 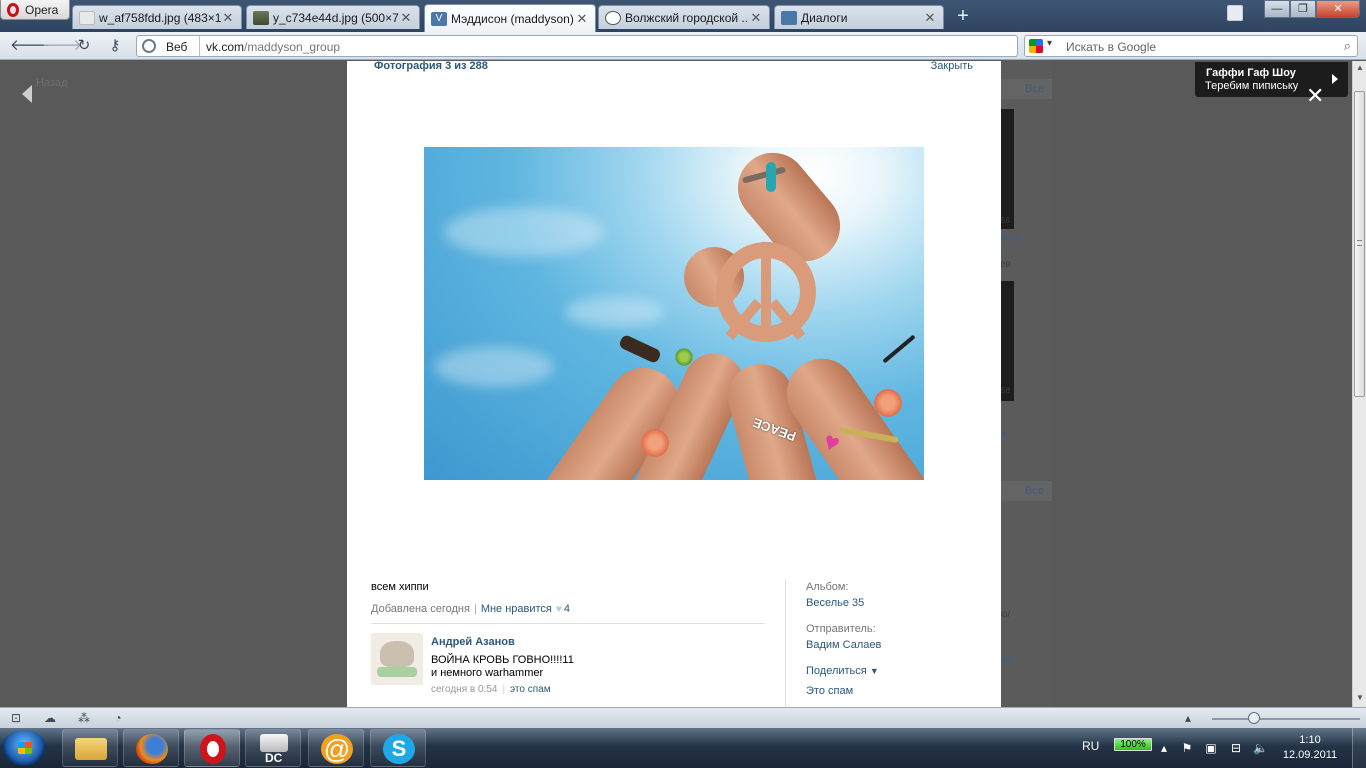 I want to click on network-icon: ⊟, so click(x=1236, y=748).